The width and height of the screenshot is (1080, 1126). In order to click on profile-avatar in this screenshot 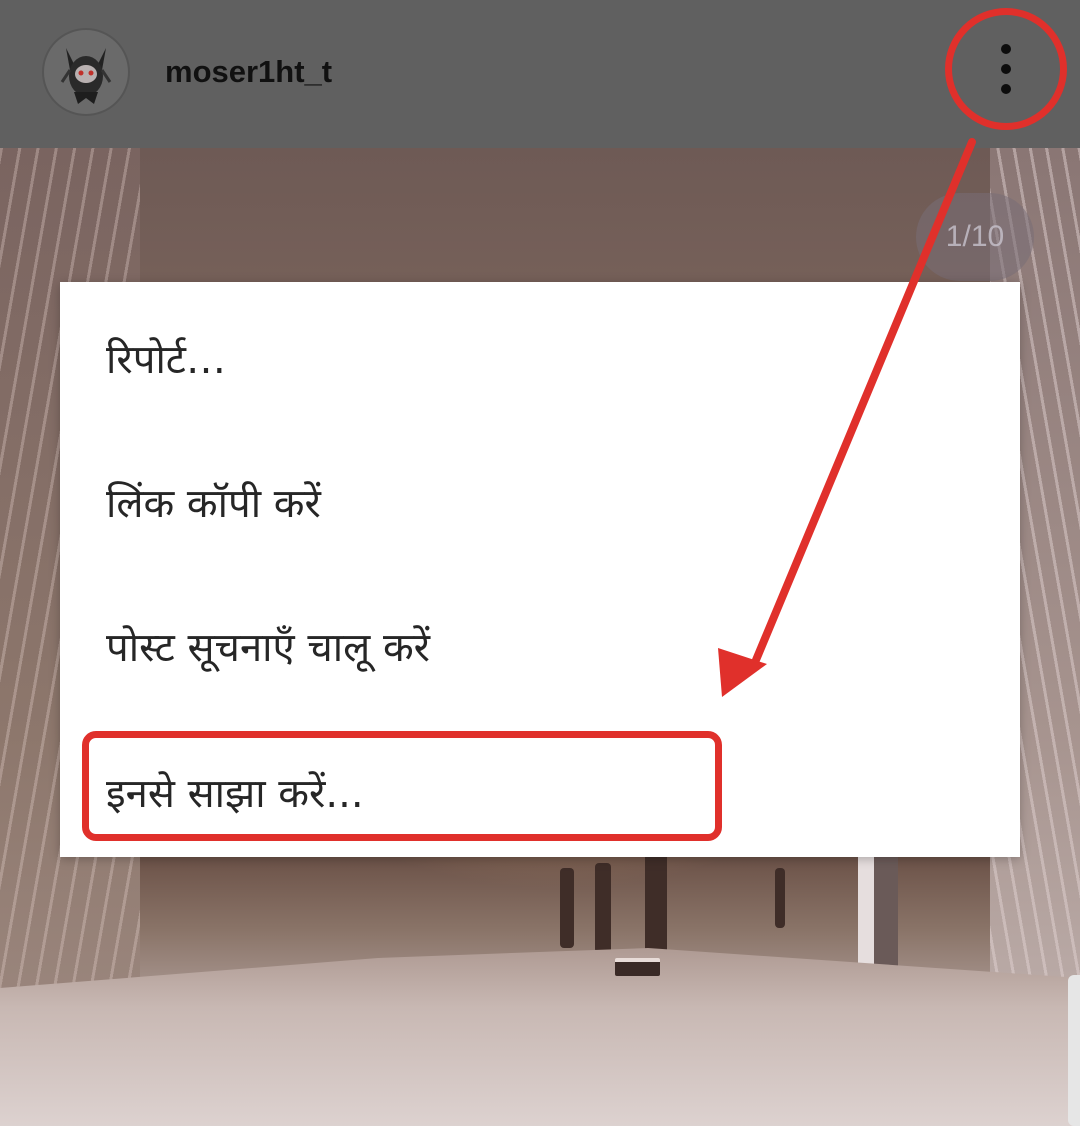, I will do `click(86, 72)`.